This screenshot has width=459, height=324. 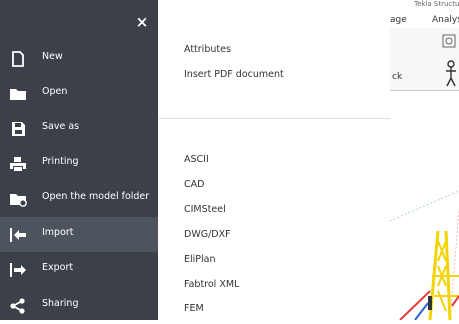 I want to click on ribbon-label-partial: ck, so click(x=397, y=77).